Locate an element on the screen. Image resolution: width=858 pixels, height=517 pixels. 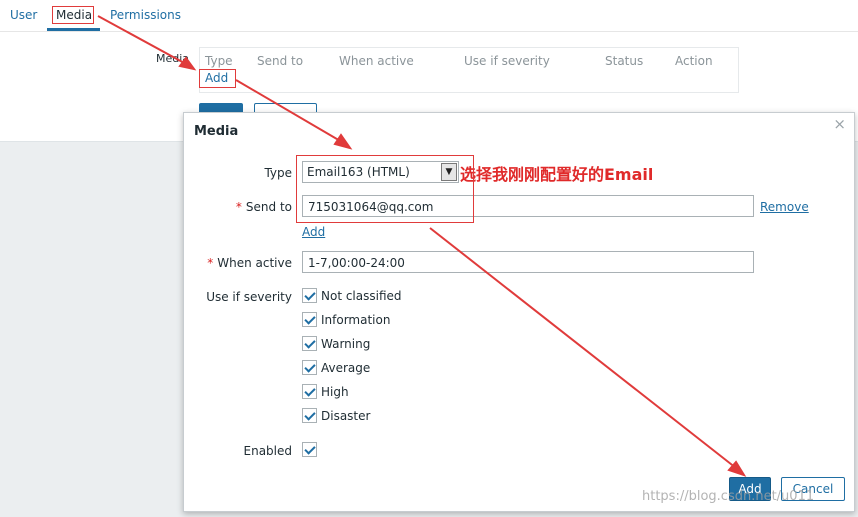
checkbox-high is located at coordinates (309, 391).